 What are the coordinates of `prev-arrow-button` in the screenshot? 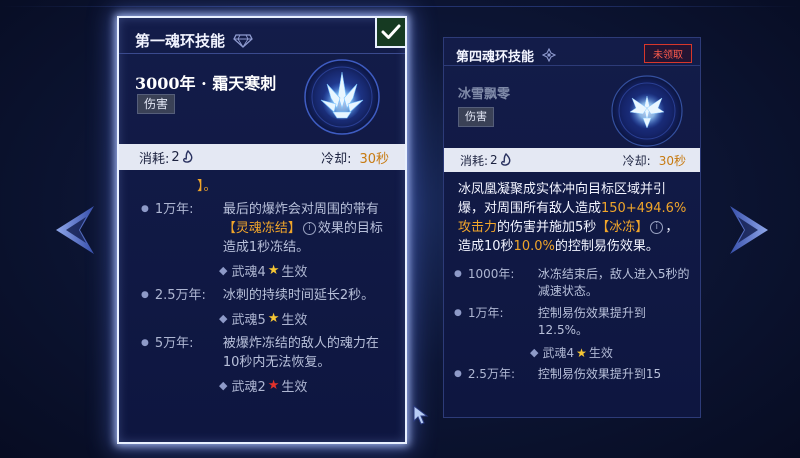 It's located at (75, 230).